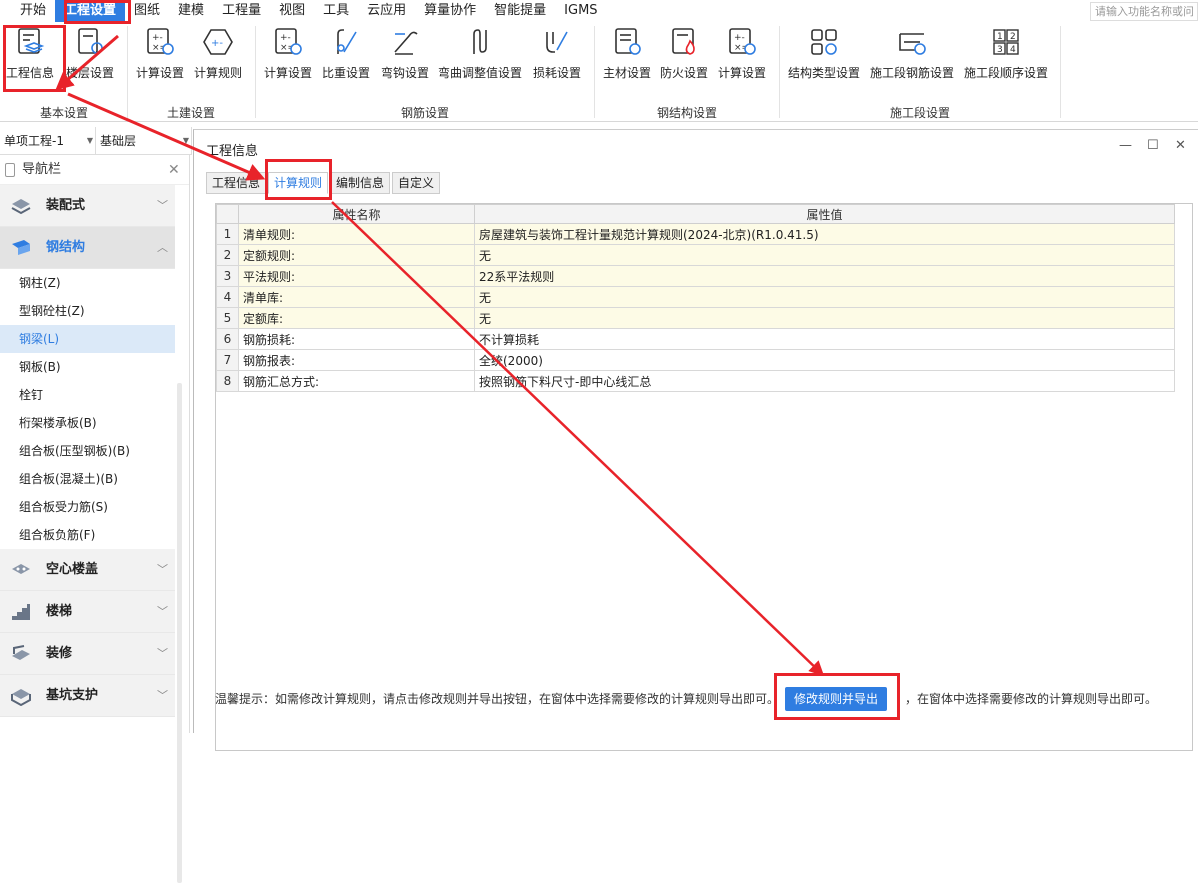  I want to click on civil-calc-settings-button: +- ×= 计算设置, so click(160, 53).